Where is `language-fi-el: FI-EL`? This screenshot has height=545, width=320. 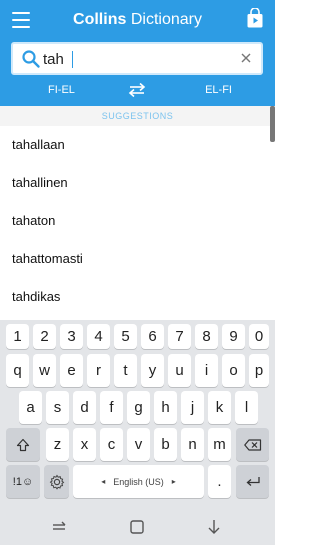 language-fi-el: FI-EL is located at coordinates (61, 90).